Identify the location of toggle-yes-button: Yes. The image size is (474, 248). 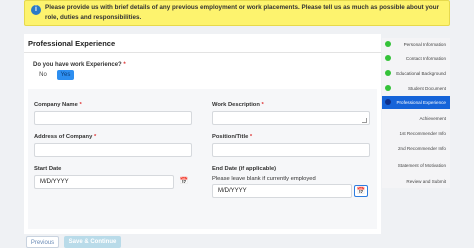
(65, 75).